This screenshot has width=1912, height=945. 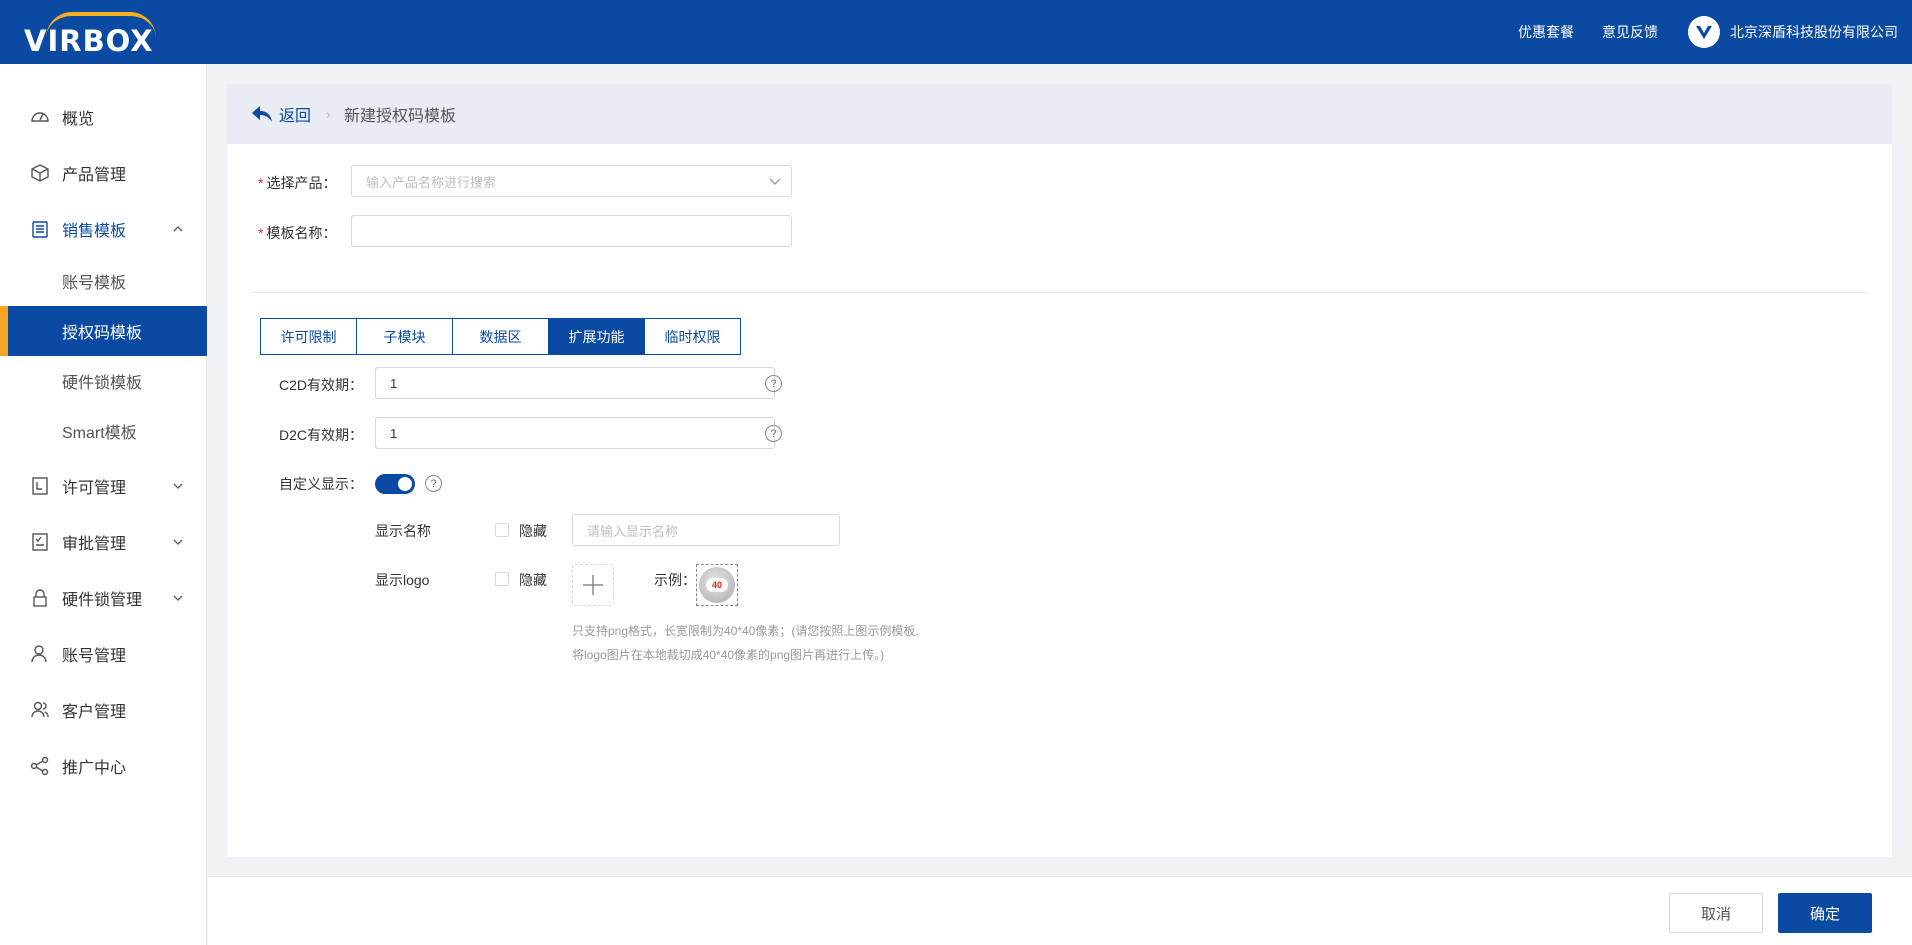 I want to click on header-right: 优惠套餐 意见反馈 北京深盾科技股份有限公司, so click(x=1694, y=32).